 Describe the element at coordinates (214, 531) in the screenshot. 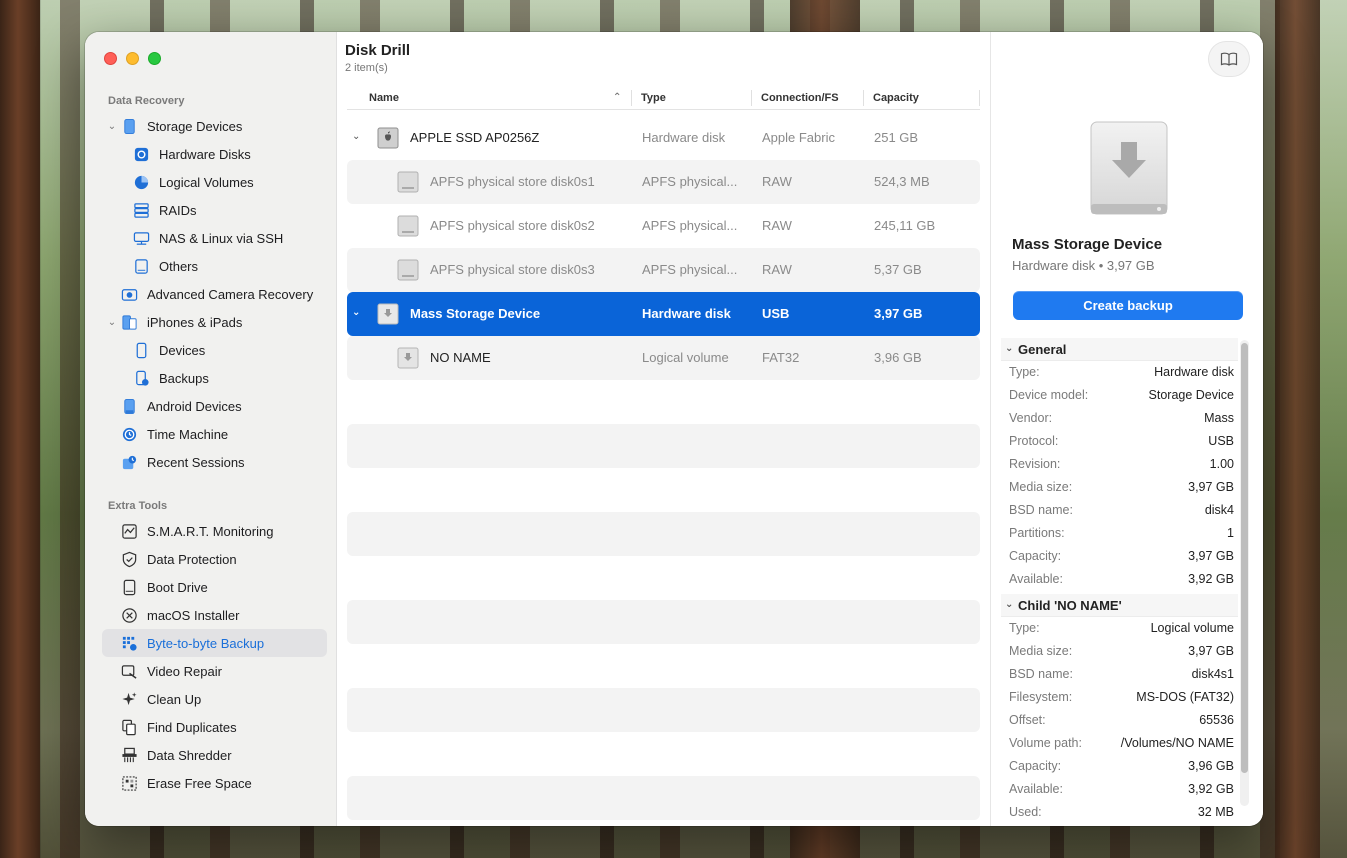

I see `sidebar-item-smart-monitoring: S.M.A.R.T. Monitoring` at that location.